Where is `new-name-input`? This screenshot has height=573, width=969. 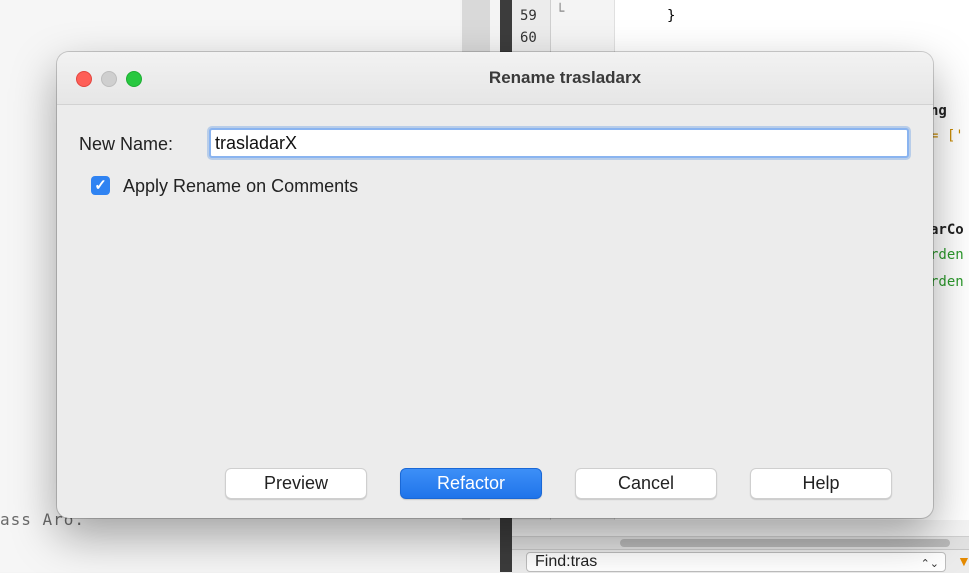
new-name-input is located at coordinates (559, 143).